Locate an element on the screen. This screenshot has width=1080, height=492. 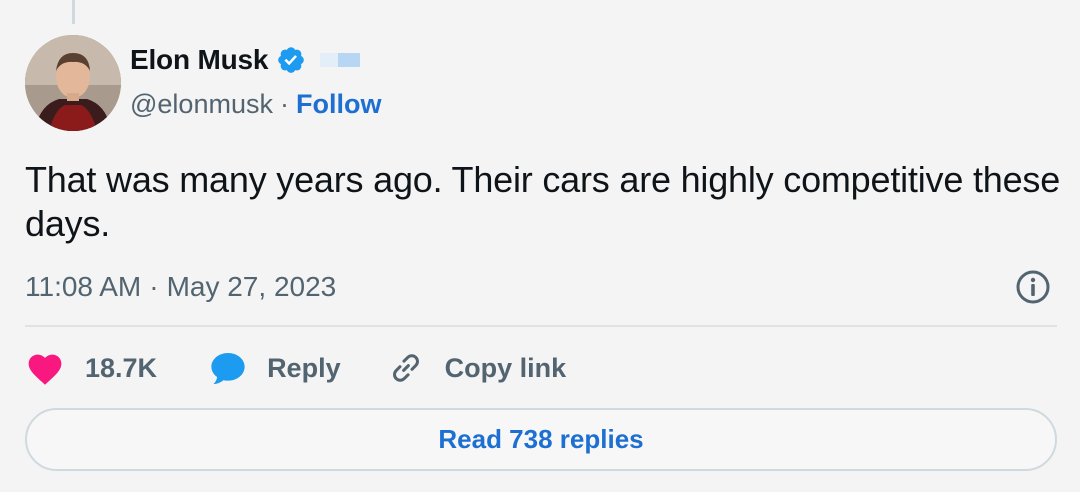
avatar-image is located at coordinates (73, 83).